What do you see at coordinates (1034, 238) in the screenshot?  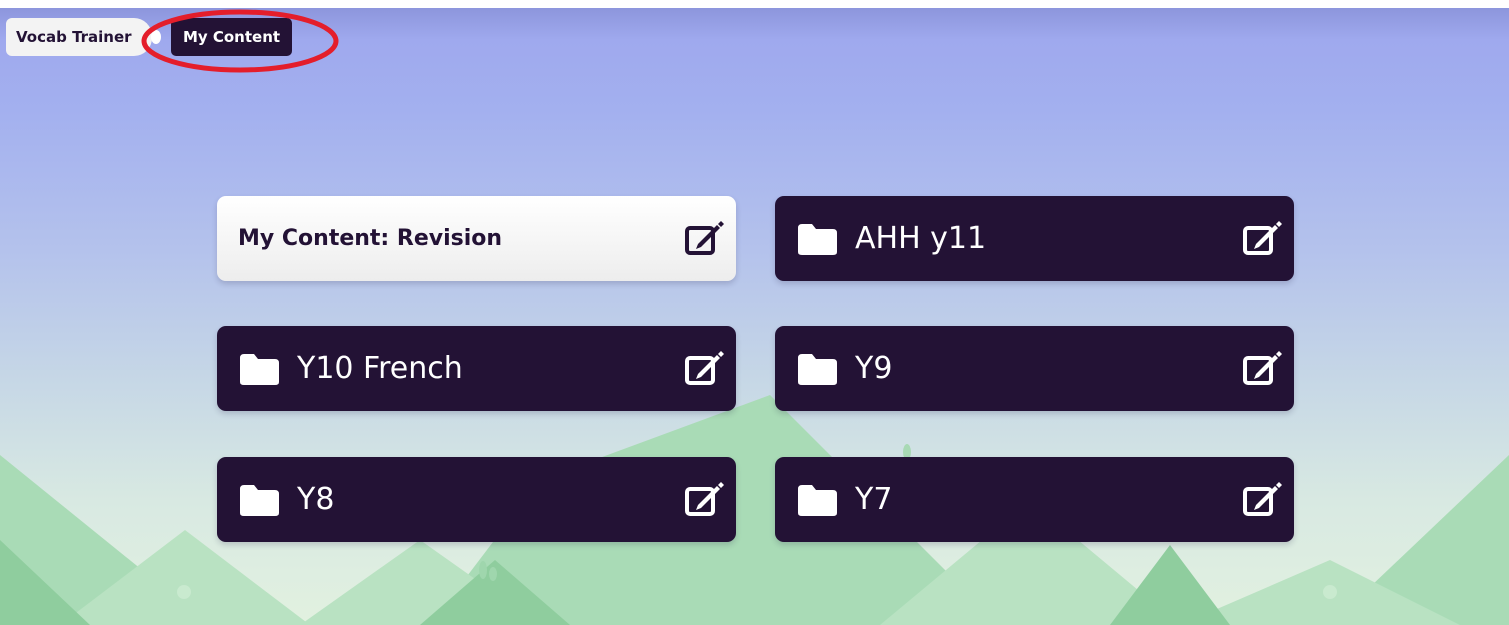 I see `card-folder-ahh-y11: AHH y11` at bounding box center [1034, 238].